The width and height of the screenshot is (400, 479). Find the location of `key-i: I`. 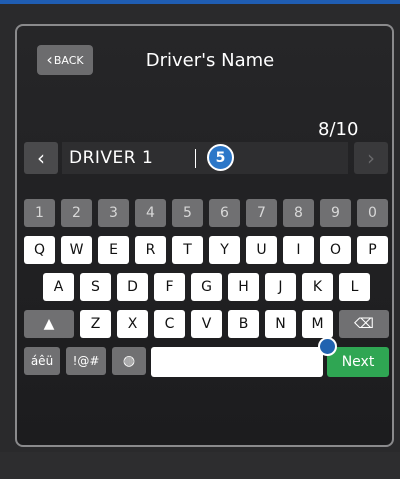

key-i: I is located at coordinates (298, 250).